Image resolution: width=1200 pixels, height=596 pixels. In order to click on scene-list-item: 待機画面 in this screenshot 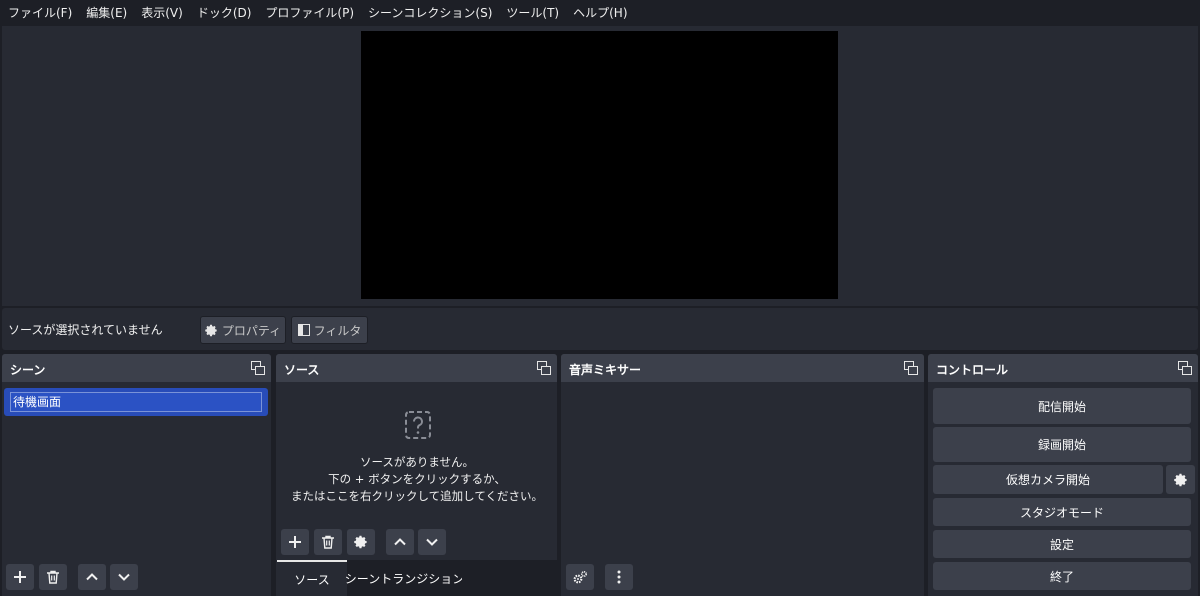, I will do `click(136, 402)`.